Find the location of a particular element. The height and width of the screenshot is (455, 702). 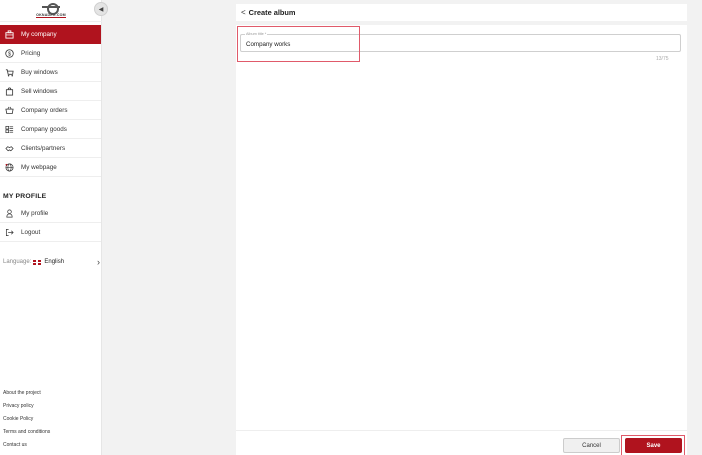

sidebar-item-my-company: My company is located at coordinates (50, 34).